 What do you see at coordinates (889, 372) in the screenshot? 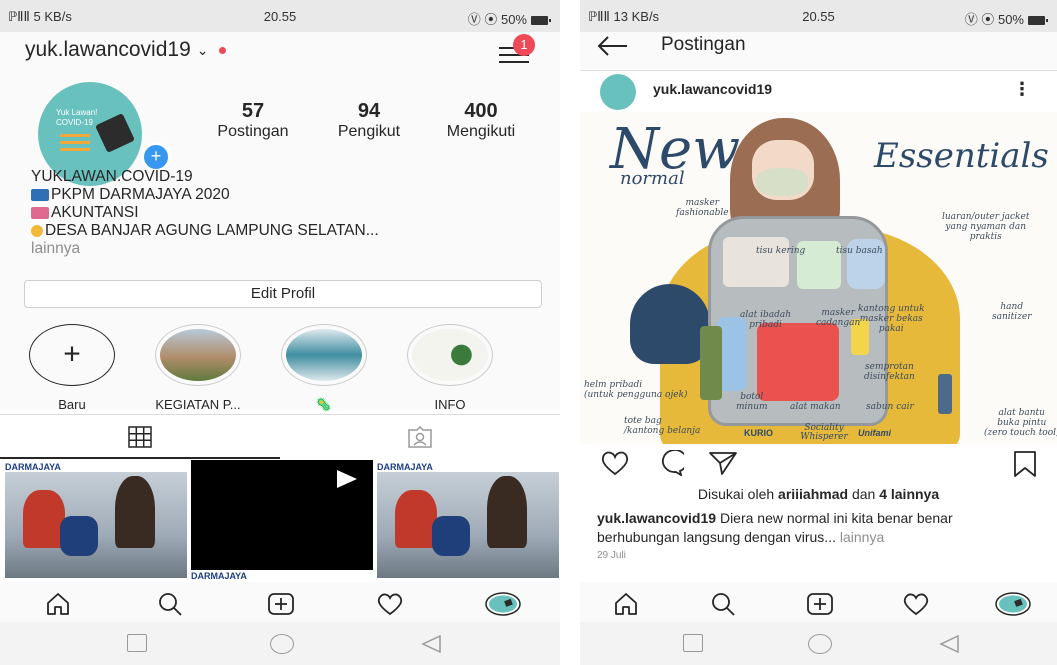
I see `label-semprotan: semprotan disinfektan` at bounding box center [889, 372].